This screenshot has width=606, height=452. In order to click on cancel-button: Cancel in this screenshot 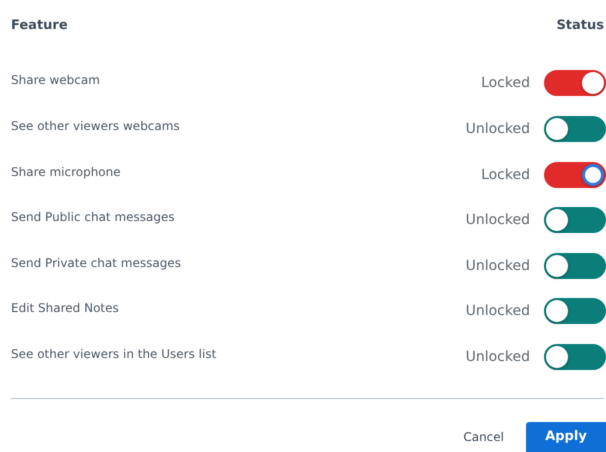, I will do `click(483, 437)`.